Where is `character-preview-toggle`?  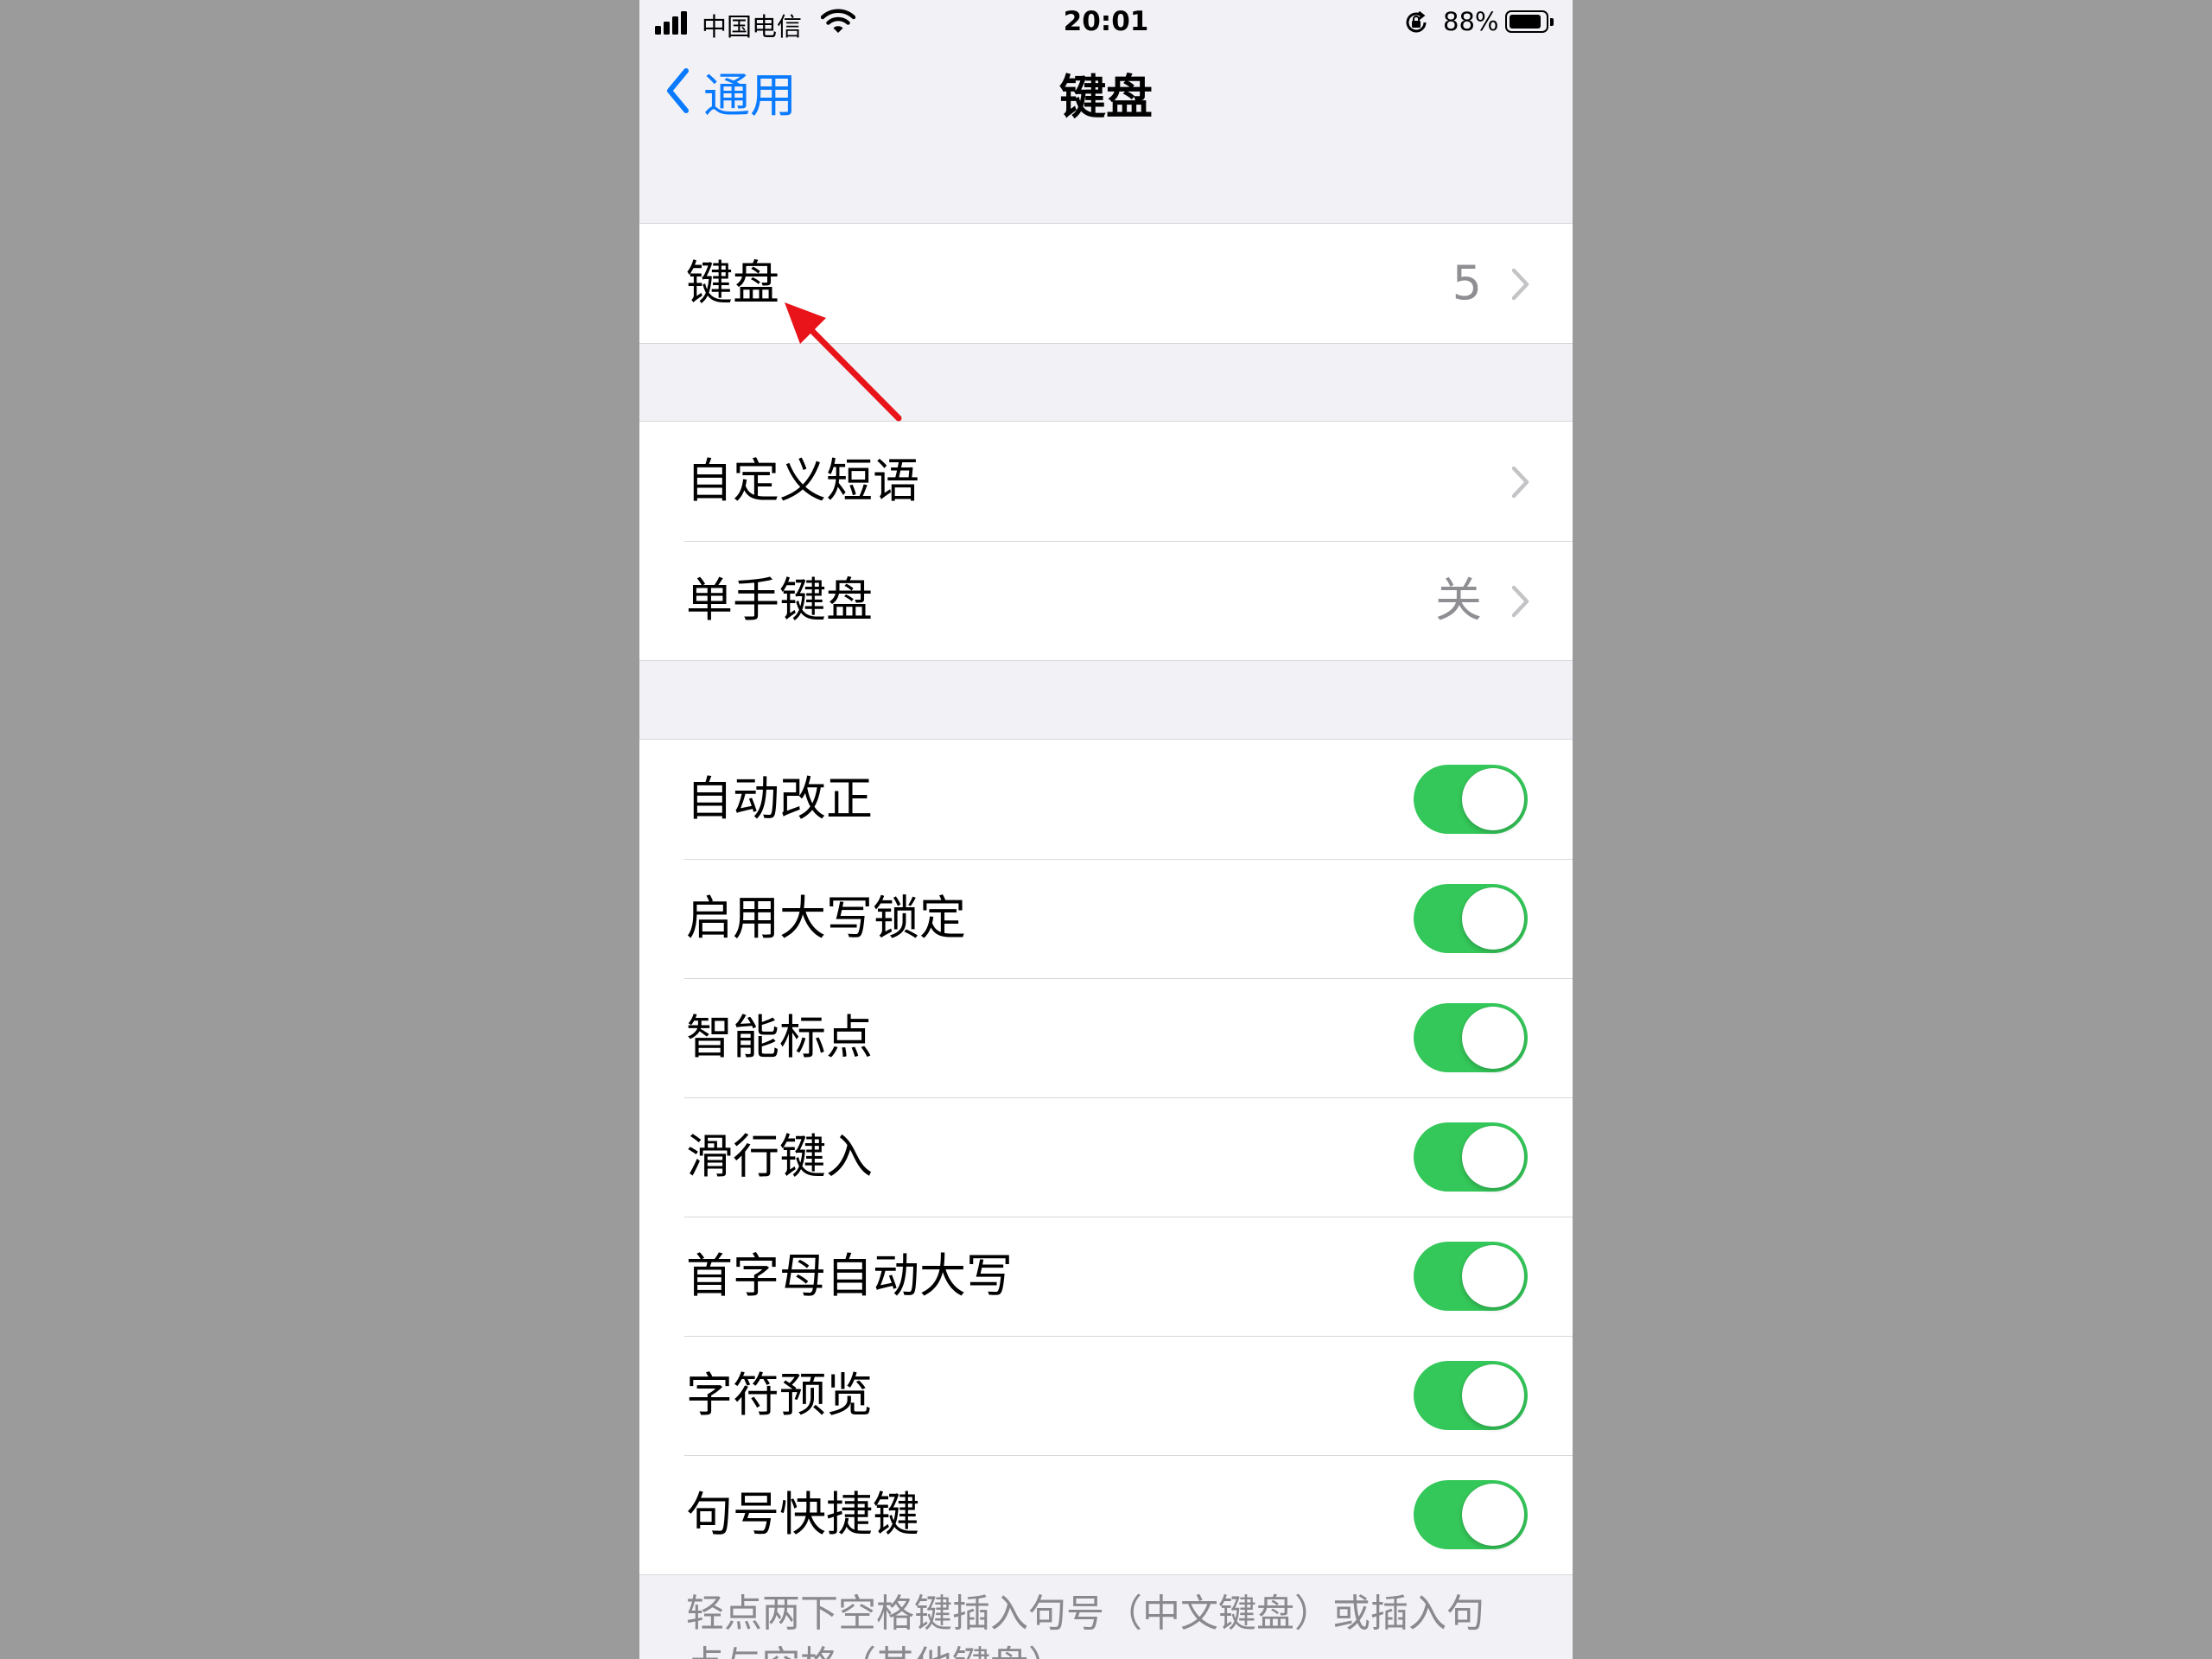 character-preview-toggle is located at coordinates (1471, 1395).